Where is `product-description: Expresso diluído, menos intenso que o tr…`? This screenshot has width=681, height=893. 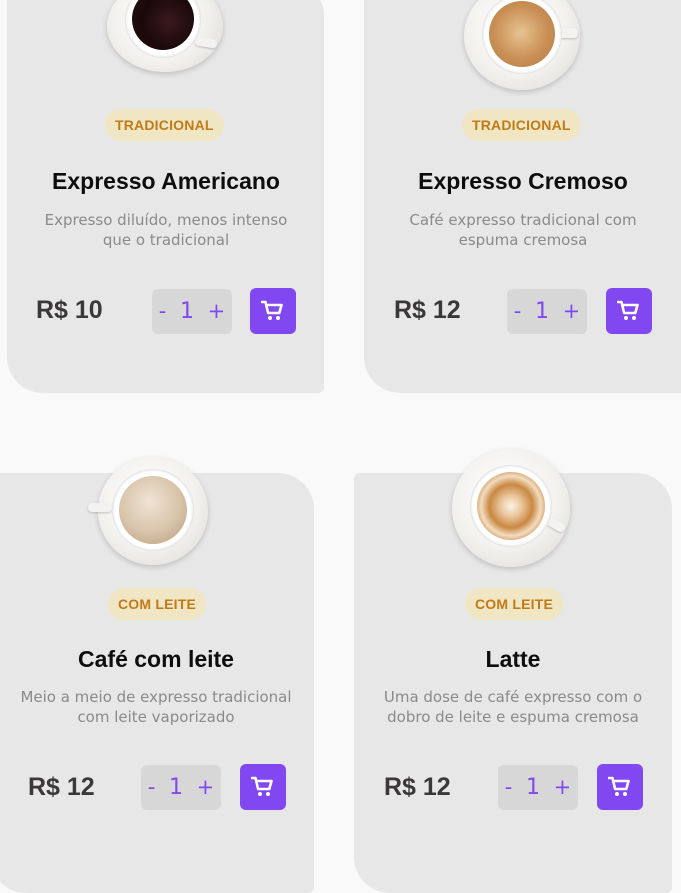 product-description: Expresso diluído, menos intenso que o tr… is located at coordinates (166, 230).